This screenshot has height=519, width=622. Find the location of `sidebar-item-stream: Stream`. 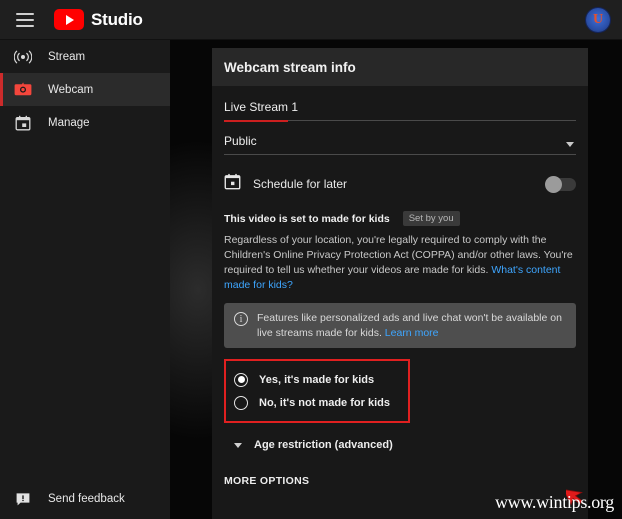

sidebar-item-stream: Stream is located at coordinates (85, 56).